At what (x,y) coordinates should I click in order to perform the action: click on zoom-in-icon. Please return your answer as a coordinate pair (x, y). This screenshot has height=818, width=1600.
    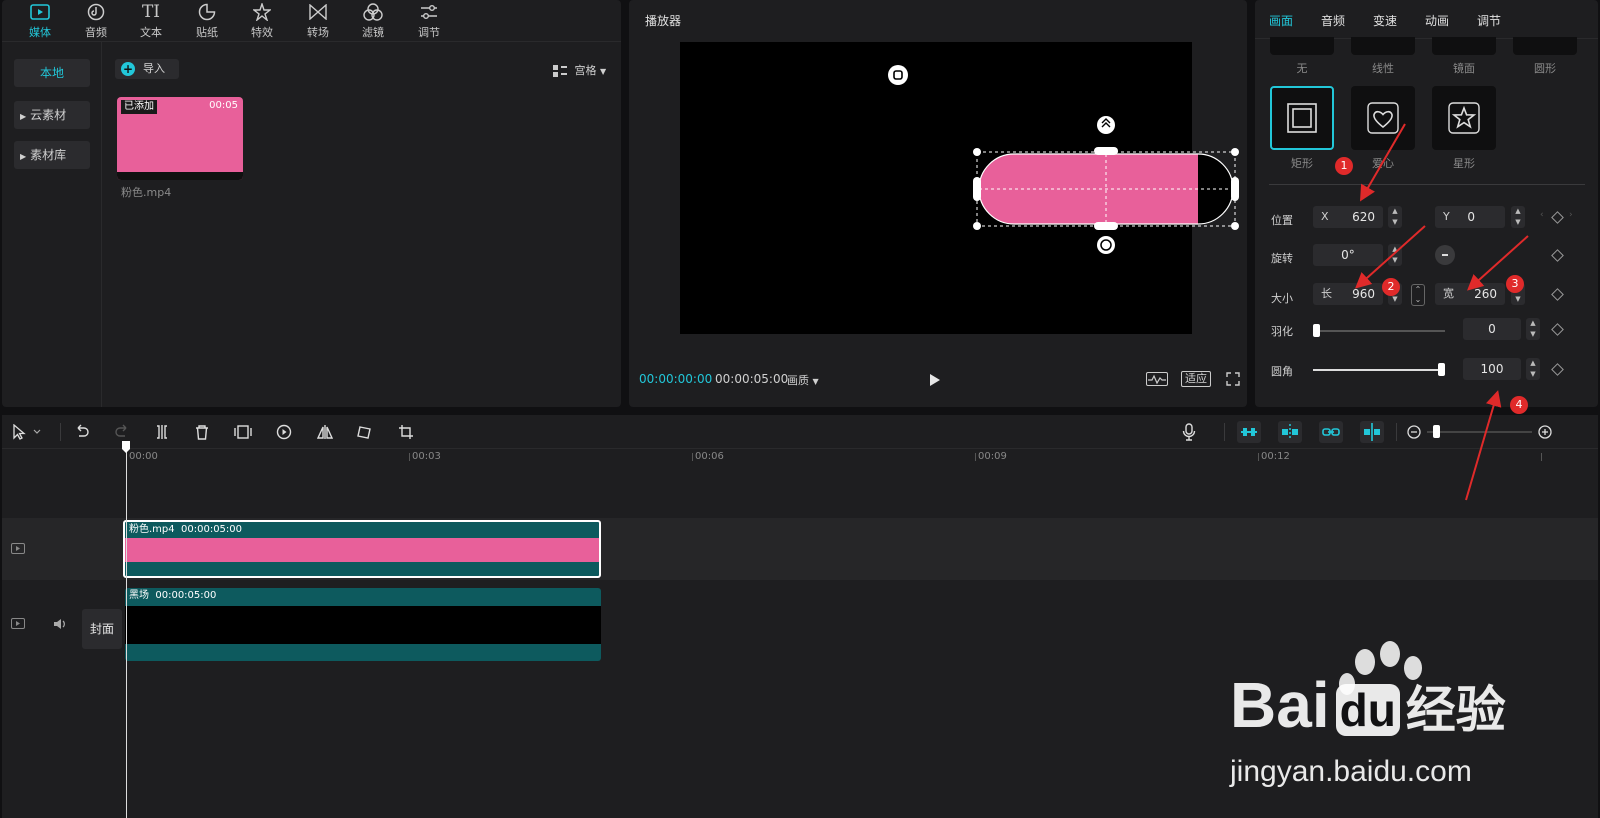
    Looking at the image, I should click on (1545, 432).